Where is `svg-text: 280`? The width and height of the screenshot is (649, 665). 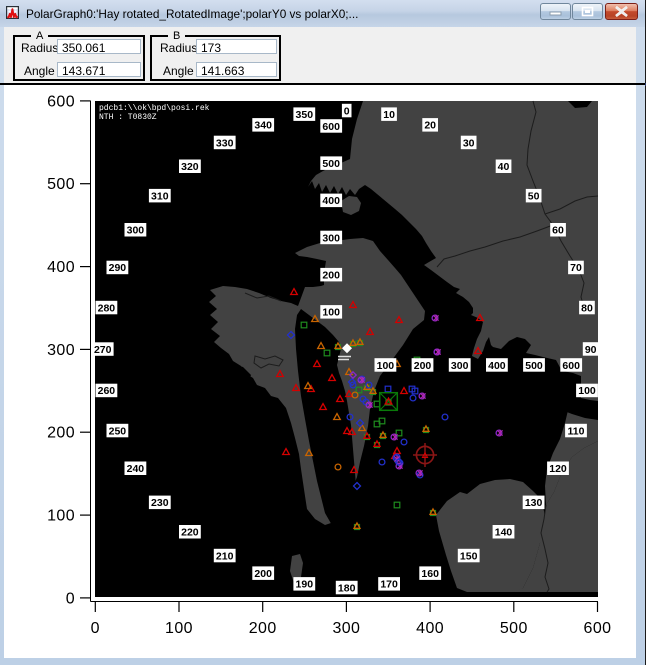
svg-text: 280 is located at coordinates (107, 308).